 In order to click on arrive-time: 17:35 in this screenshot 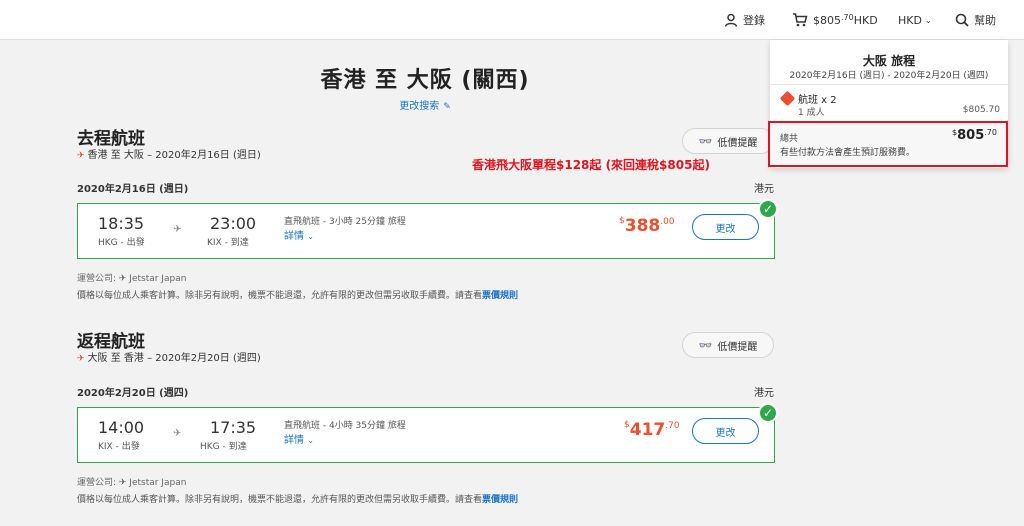, I will do `click(233, 427)`.